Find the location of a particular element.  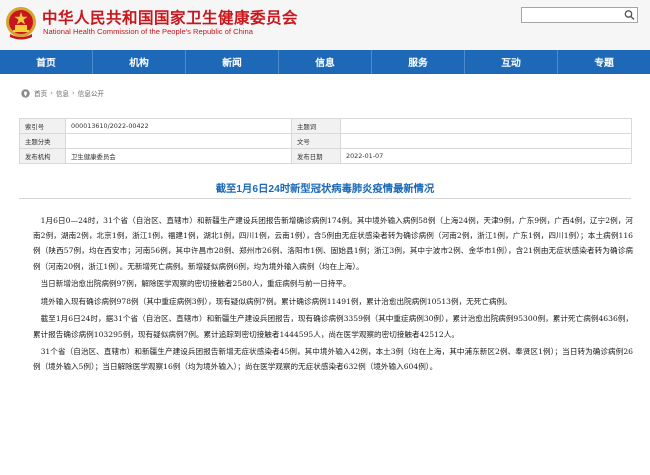

breadcrumb-home: 首页 is located at coordinates (40, 93).